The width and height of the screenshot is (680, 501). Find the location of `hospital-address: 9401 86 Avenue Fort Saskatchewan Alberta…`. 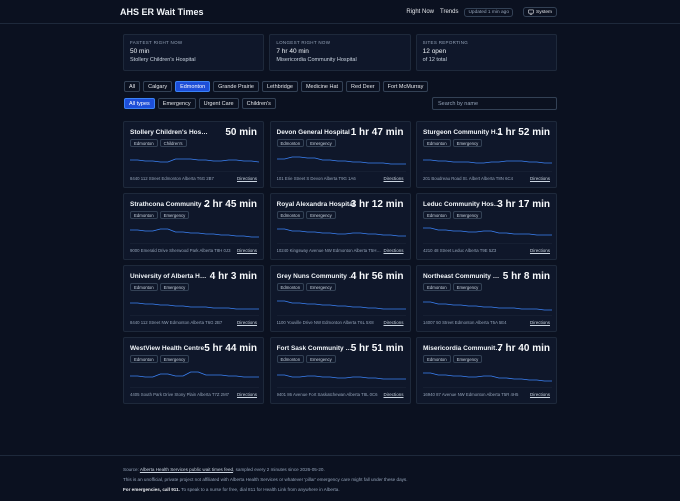

hospital-address: 9401 86 Avenue Fort Saskatchewan Alberta… is located at coordinates (327, 394).